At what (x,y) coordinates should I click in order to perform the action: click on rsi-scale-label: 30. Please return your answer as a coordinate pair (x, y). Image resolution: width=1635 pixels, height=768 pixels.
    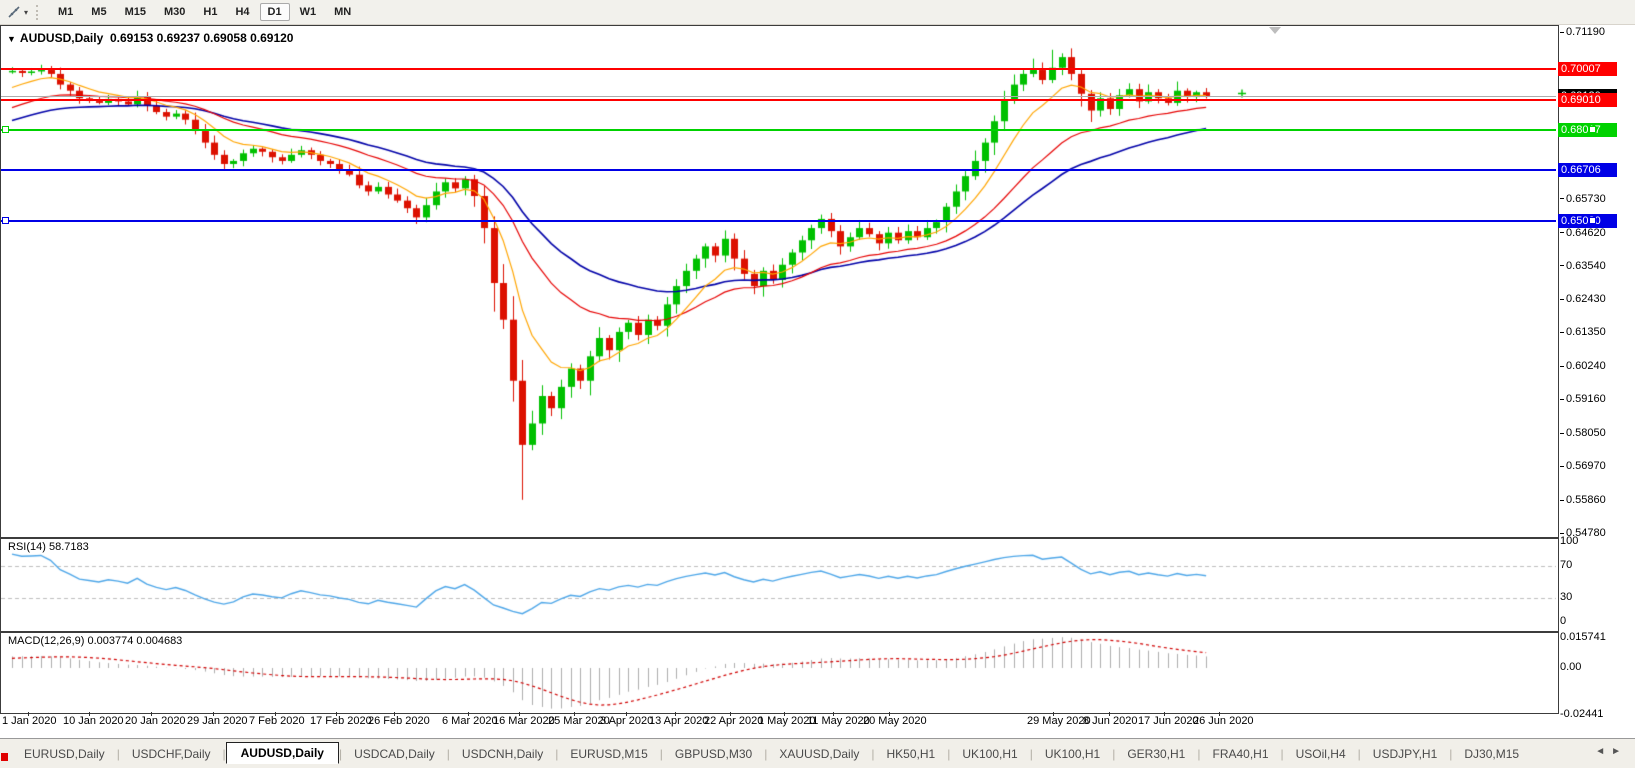
    Looking at the image, I should click on (1566, 597).